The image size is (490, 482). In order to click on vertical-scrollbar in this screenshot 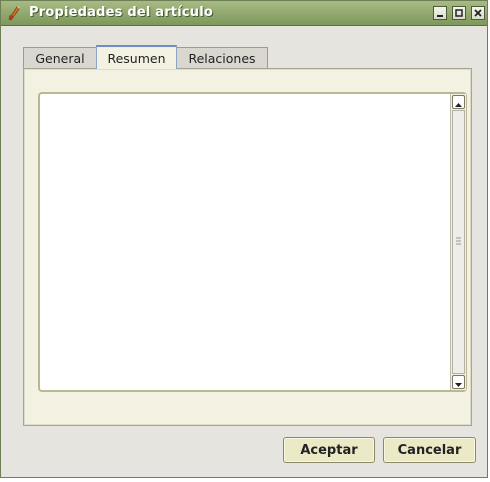, I will do `click(458, 242)`.